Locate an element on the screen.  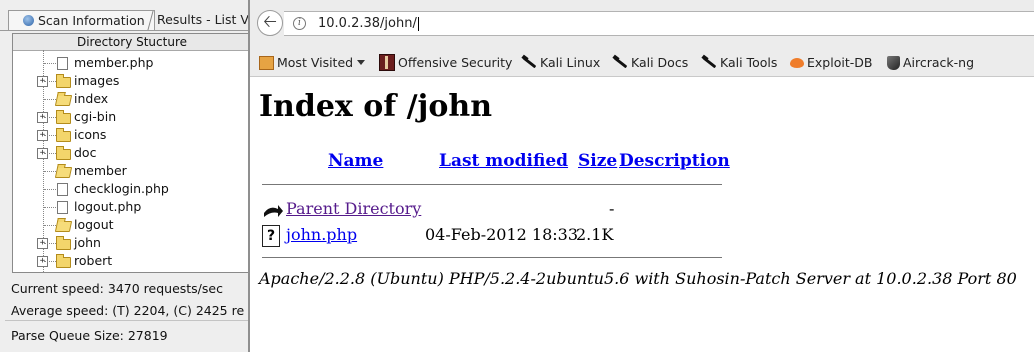
current-speed: Current speed: 3470 requests/sec is located at coordinates (117, 288).